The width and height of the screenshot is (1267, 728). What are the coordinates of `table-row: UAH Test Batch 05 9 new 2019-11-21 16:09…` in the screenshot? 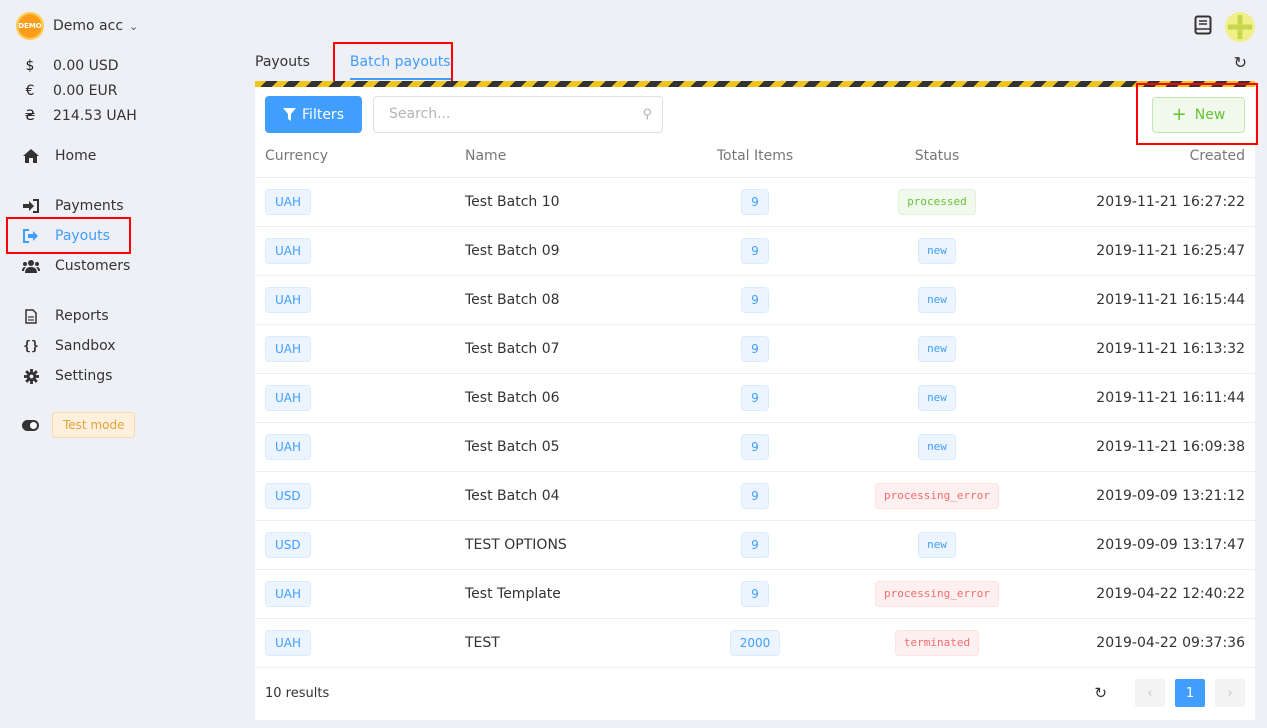 It's located at (755, 447).